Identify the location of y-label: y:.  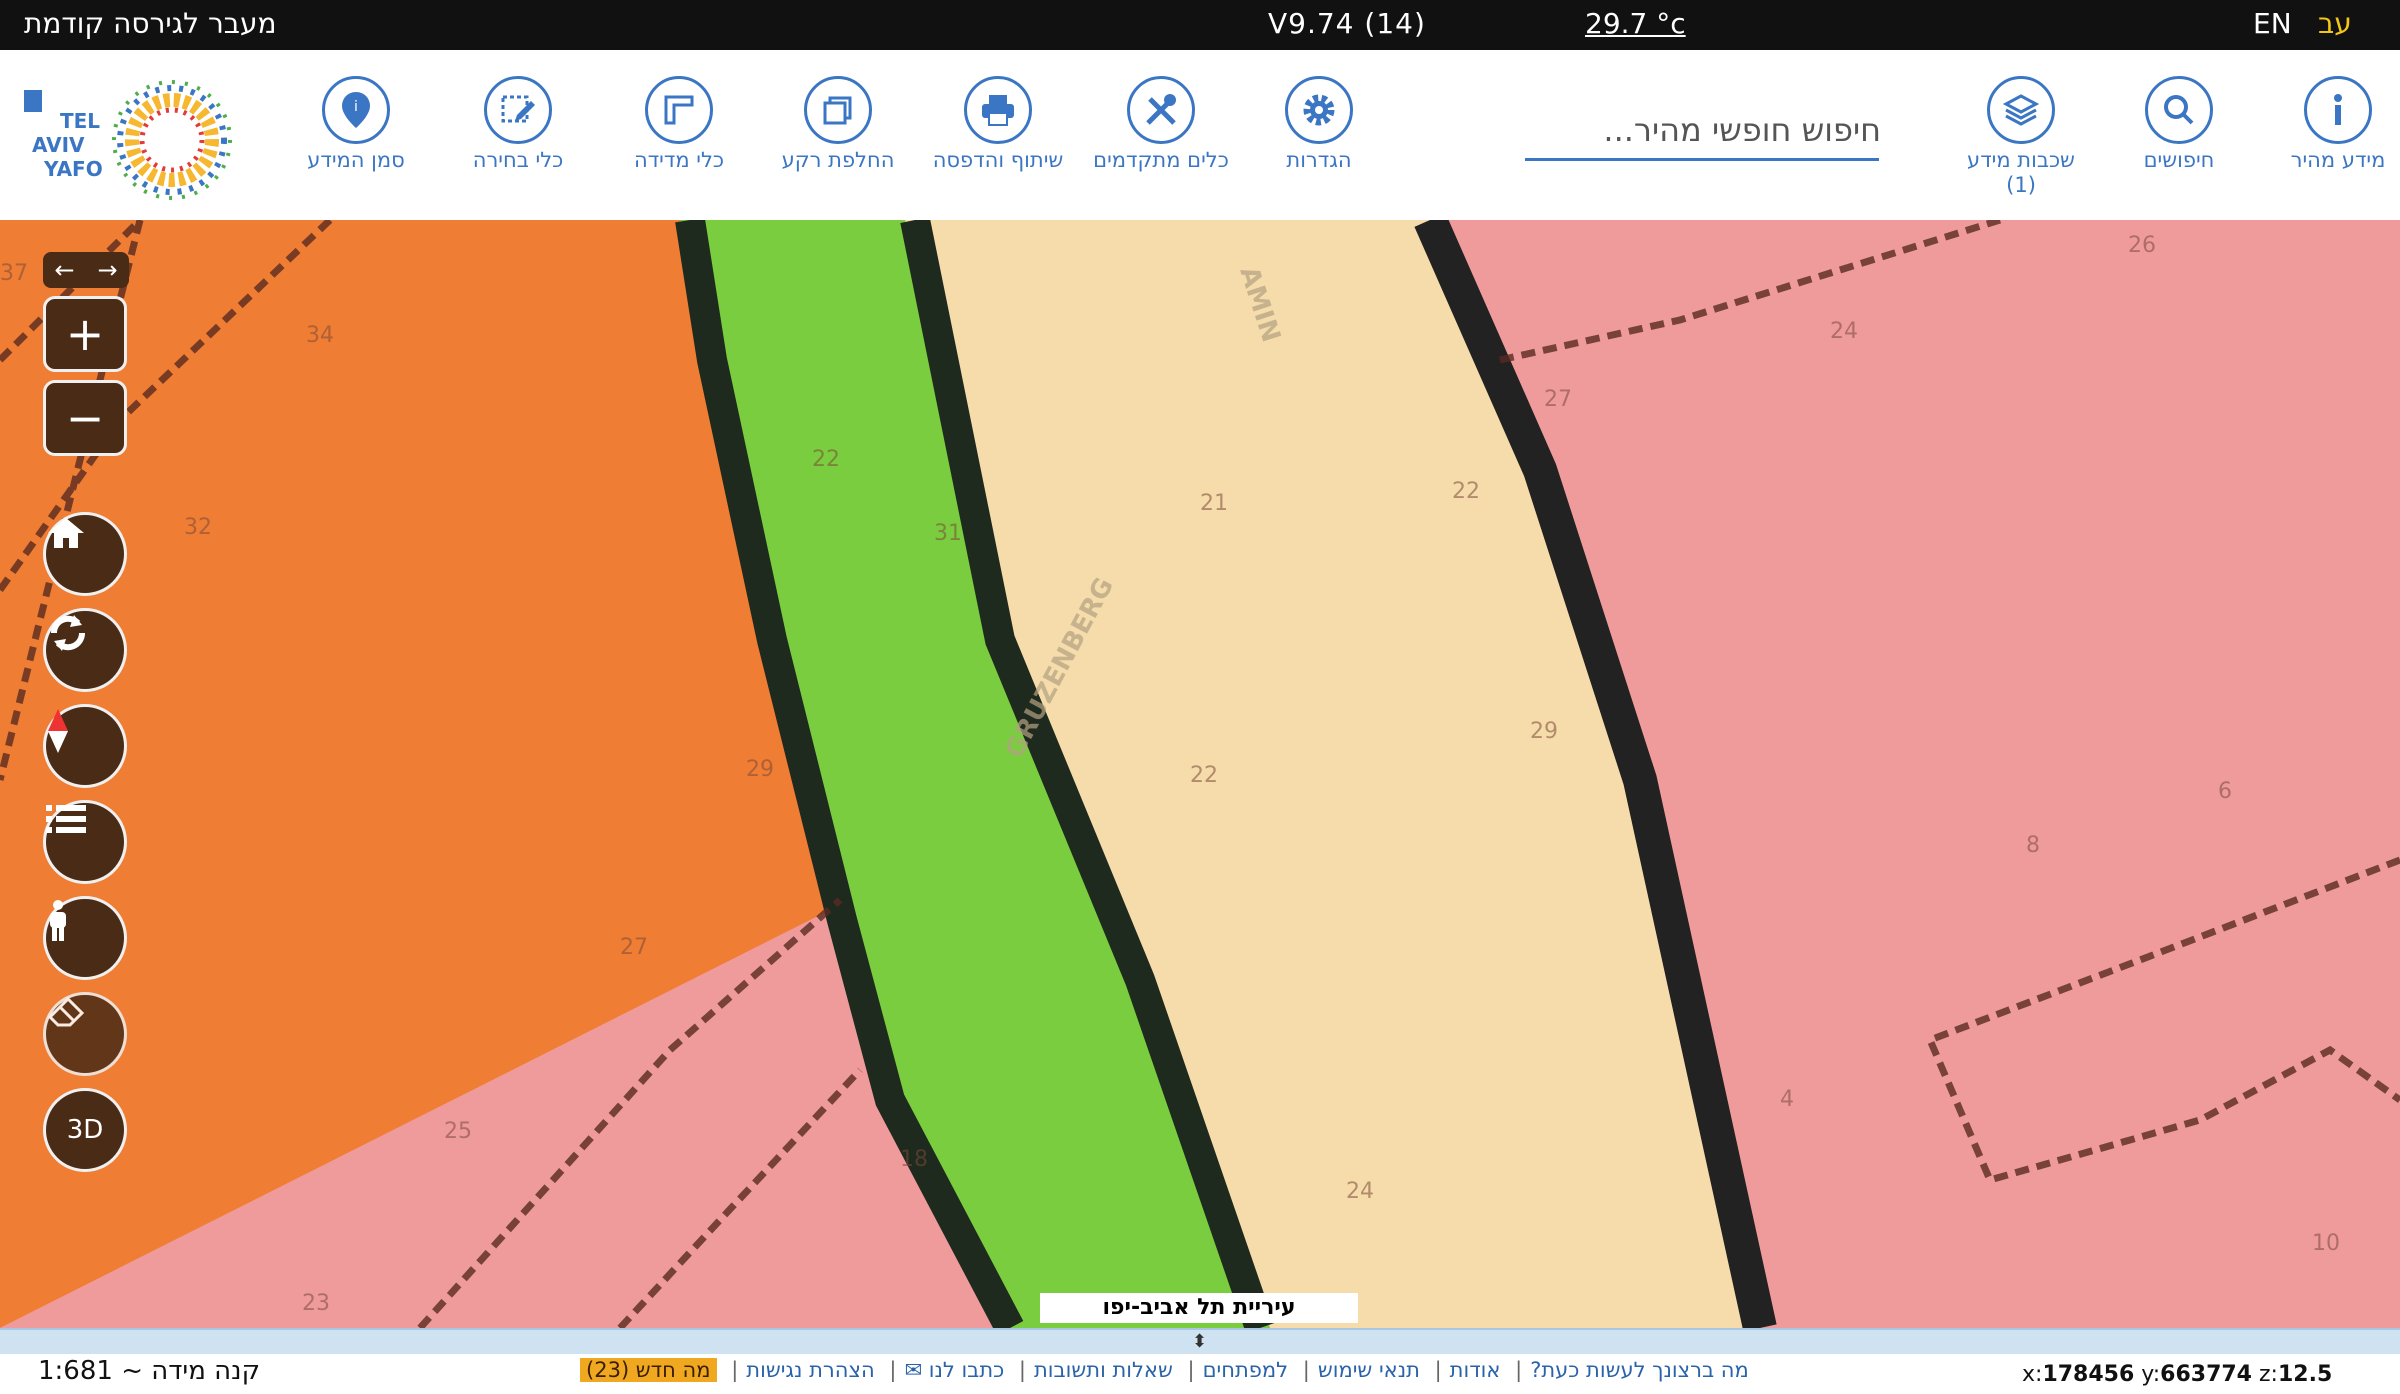
(2151, 1374).